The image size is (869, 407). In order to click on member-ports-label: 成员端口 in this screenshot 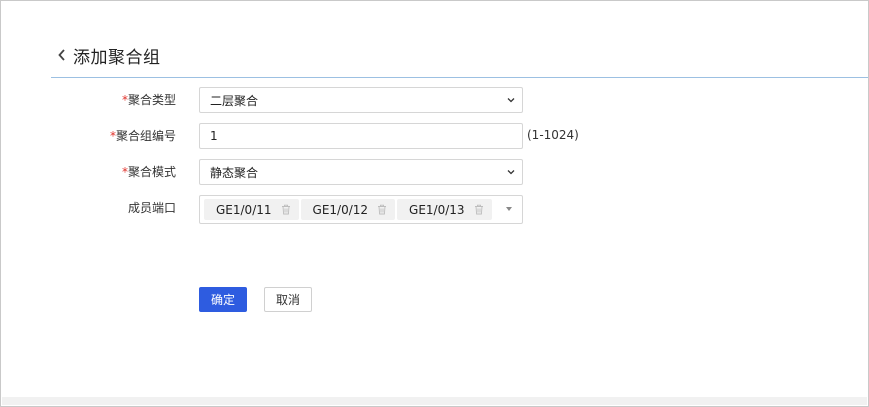, I will do `click(88, 208)`.